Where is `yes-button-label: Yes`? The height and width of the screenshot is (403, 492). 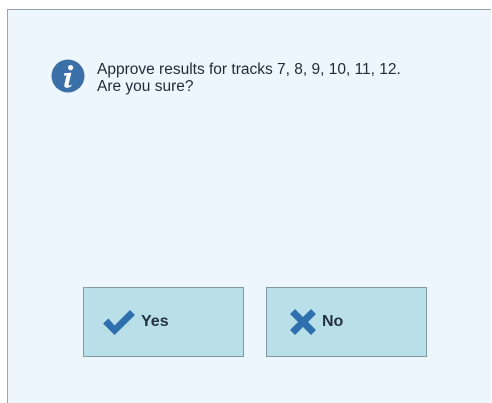 yes-button-label: Yes is located at coordinates (155, 321).